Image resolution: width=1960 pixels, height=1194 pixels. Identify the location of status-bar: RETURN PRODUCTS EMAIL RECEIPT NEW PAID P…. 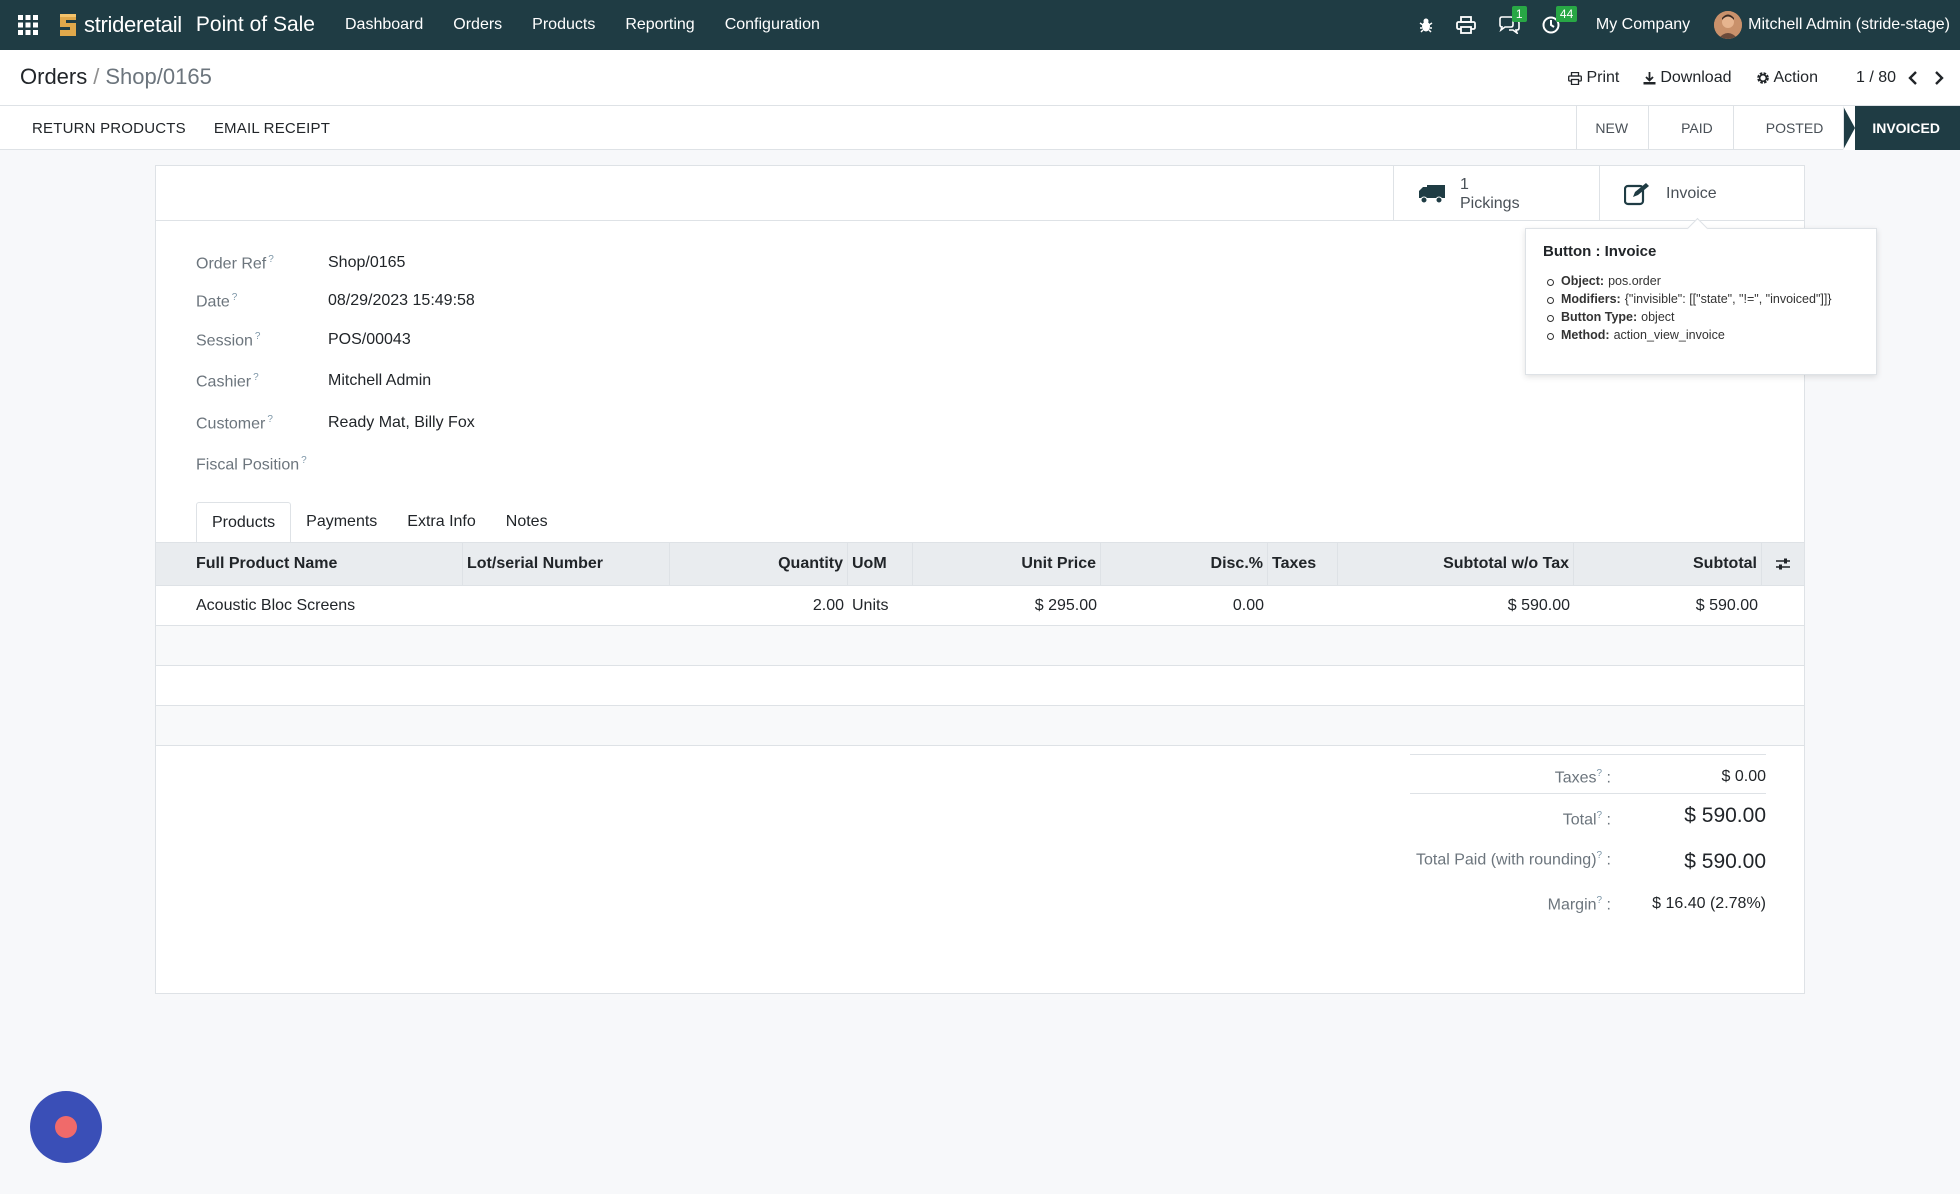
(980, 128).